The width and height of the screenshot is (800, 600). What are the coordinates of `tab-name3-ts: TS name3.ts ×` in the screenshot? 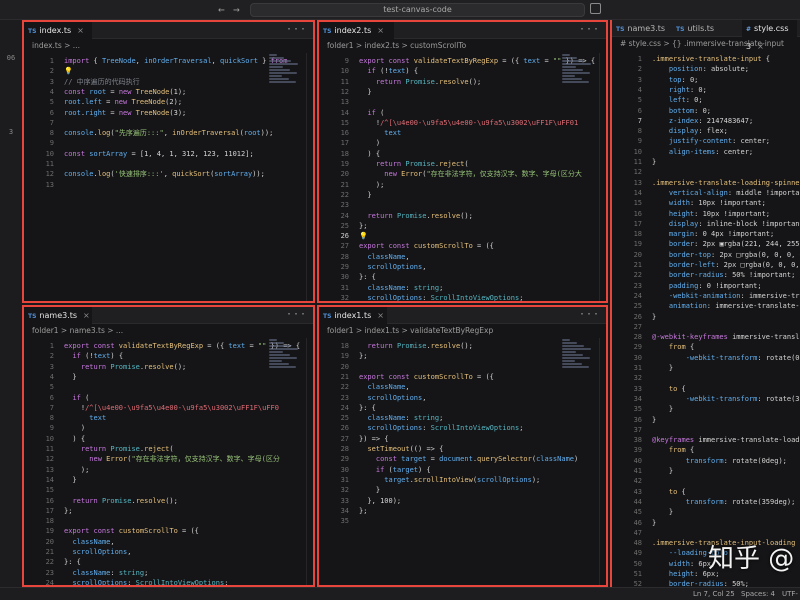 It's located at (58, 315).